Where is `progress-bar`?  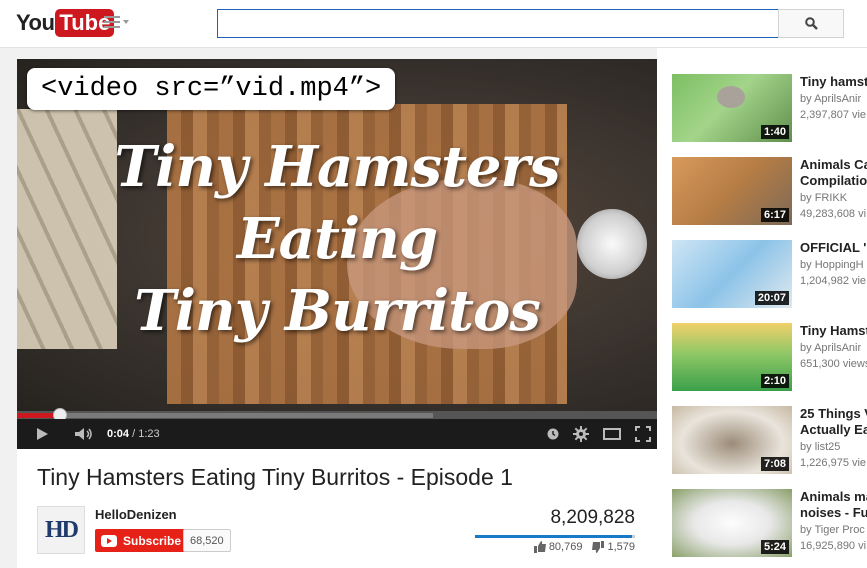 progress-bar is located at coordinates (337, 415).